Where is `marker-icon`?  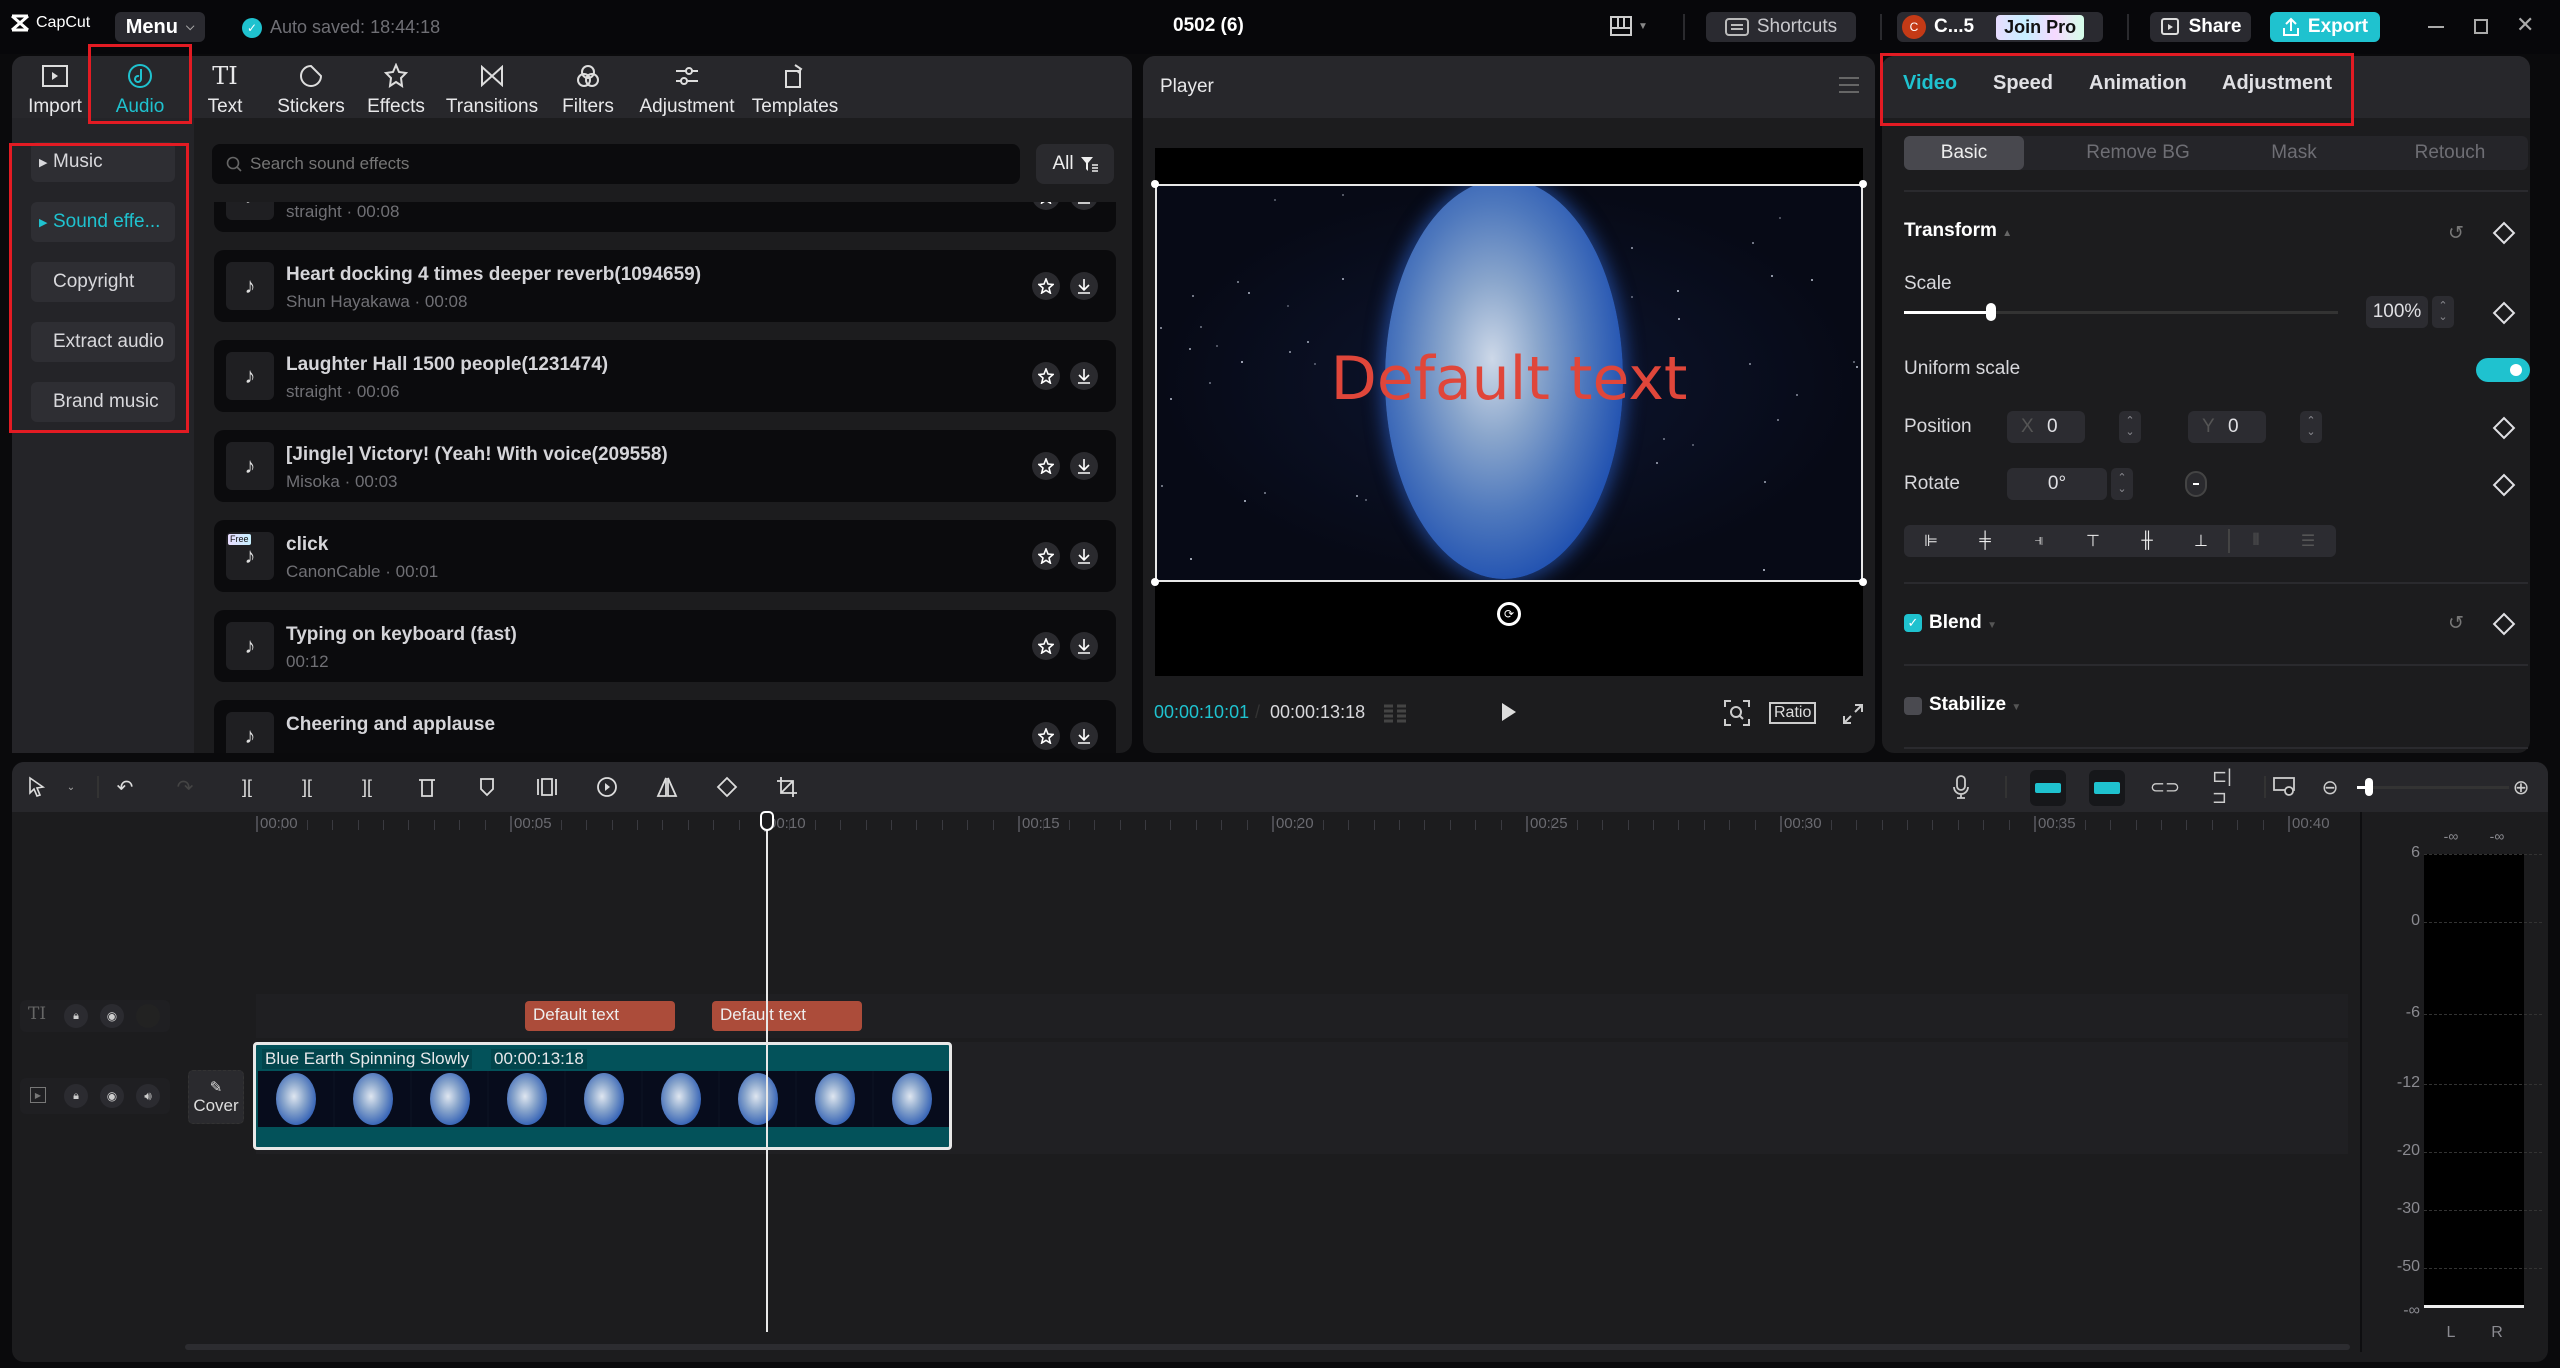 marker-icon is located at coordinates (487, 787).